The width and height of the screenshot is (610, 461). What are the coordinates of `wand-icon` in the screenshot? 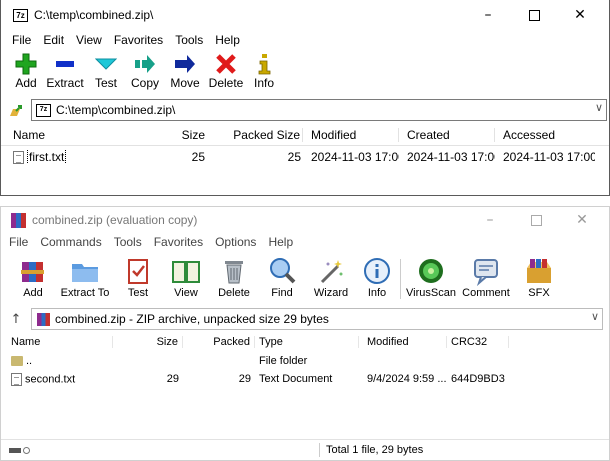 It's located at (331, 271).